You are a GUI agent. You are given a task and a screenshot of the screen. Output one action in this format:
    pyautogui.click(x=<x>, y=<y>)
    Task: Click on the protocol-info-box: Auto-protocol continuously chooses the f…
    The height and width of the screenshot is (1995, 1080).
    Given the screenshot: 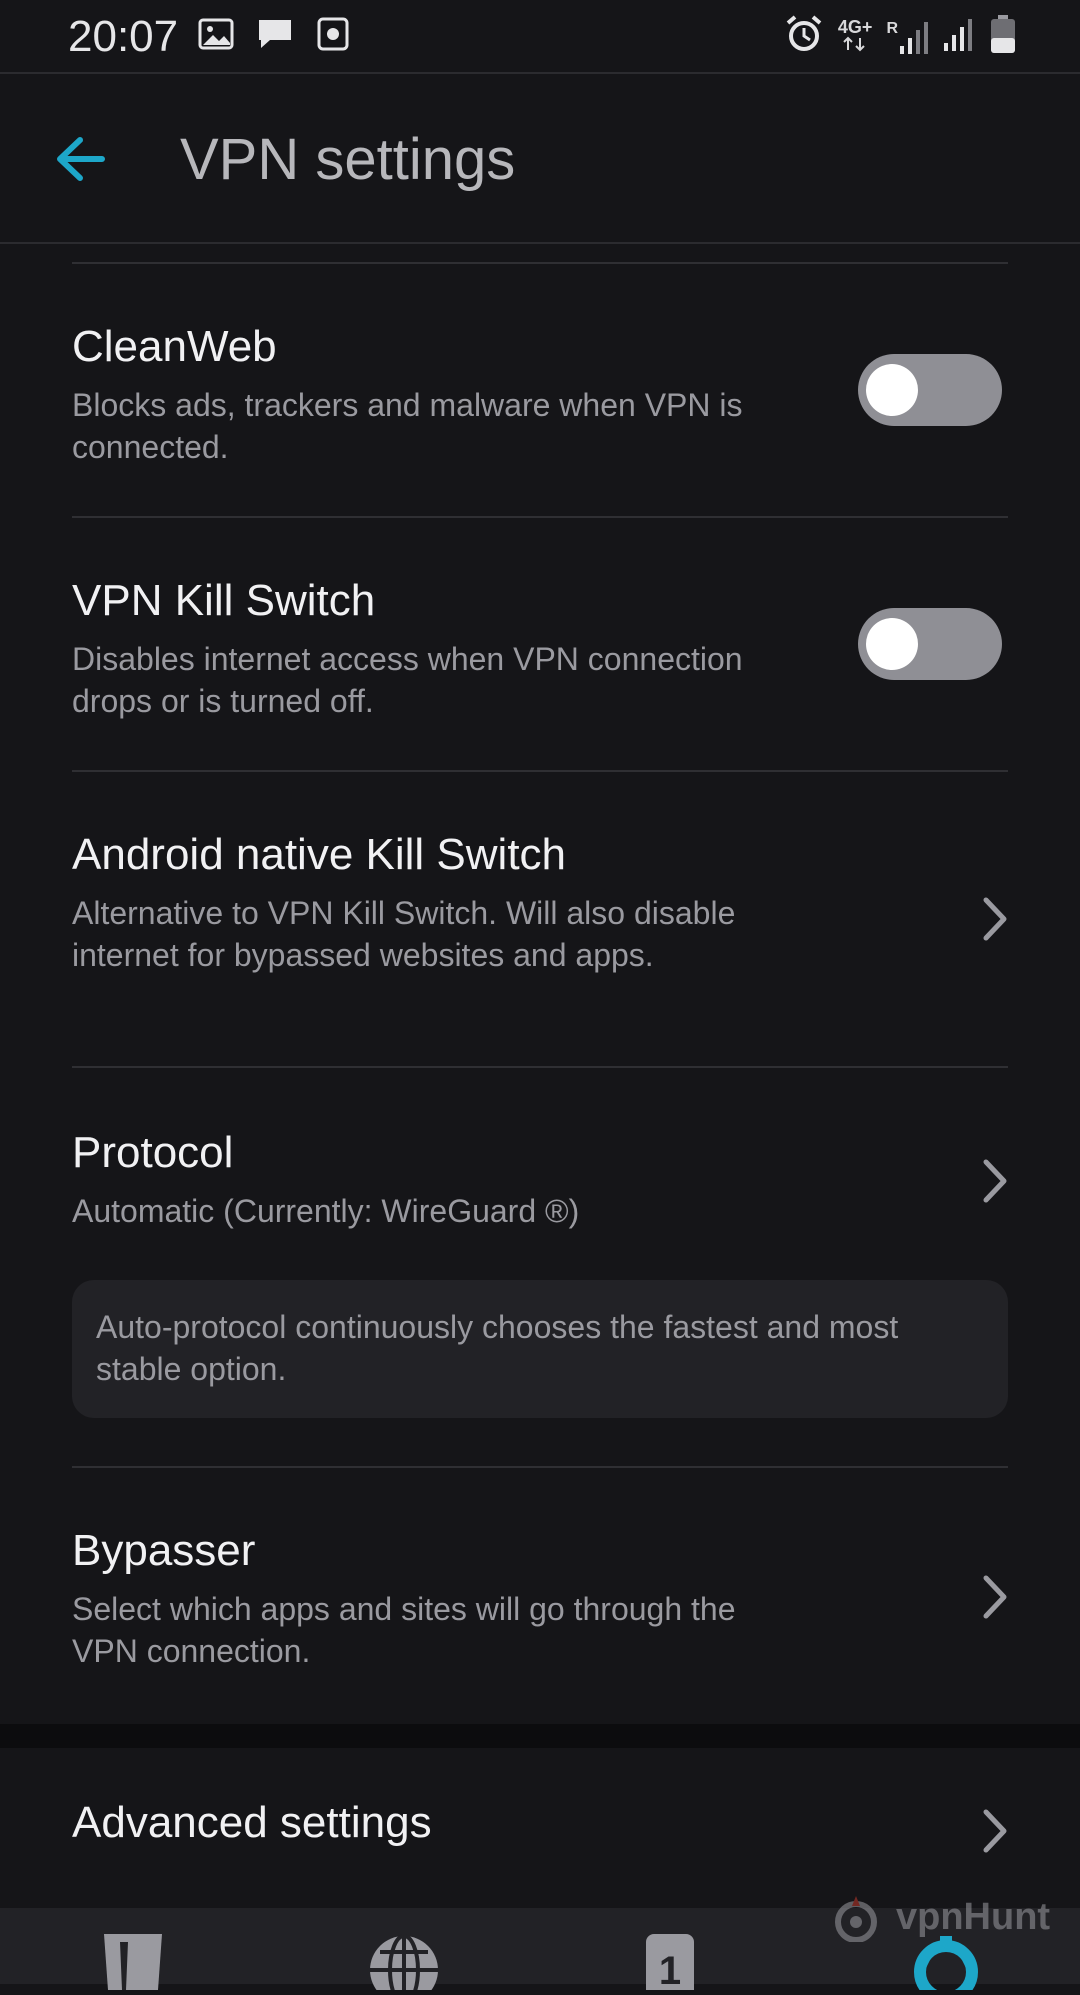 What is the action you would take?
    pyautogui.click(x=540, y=1349)
    